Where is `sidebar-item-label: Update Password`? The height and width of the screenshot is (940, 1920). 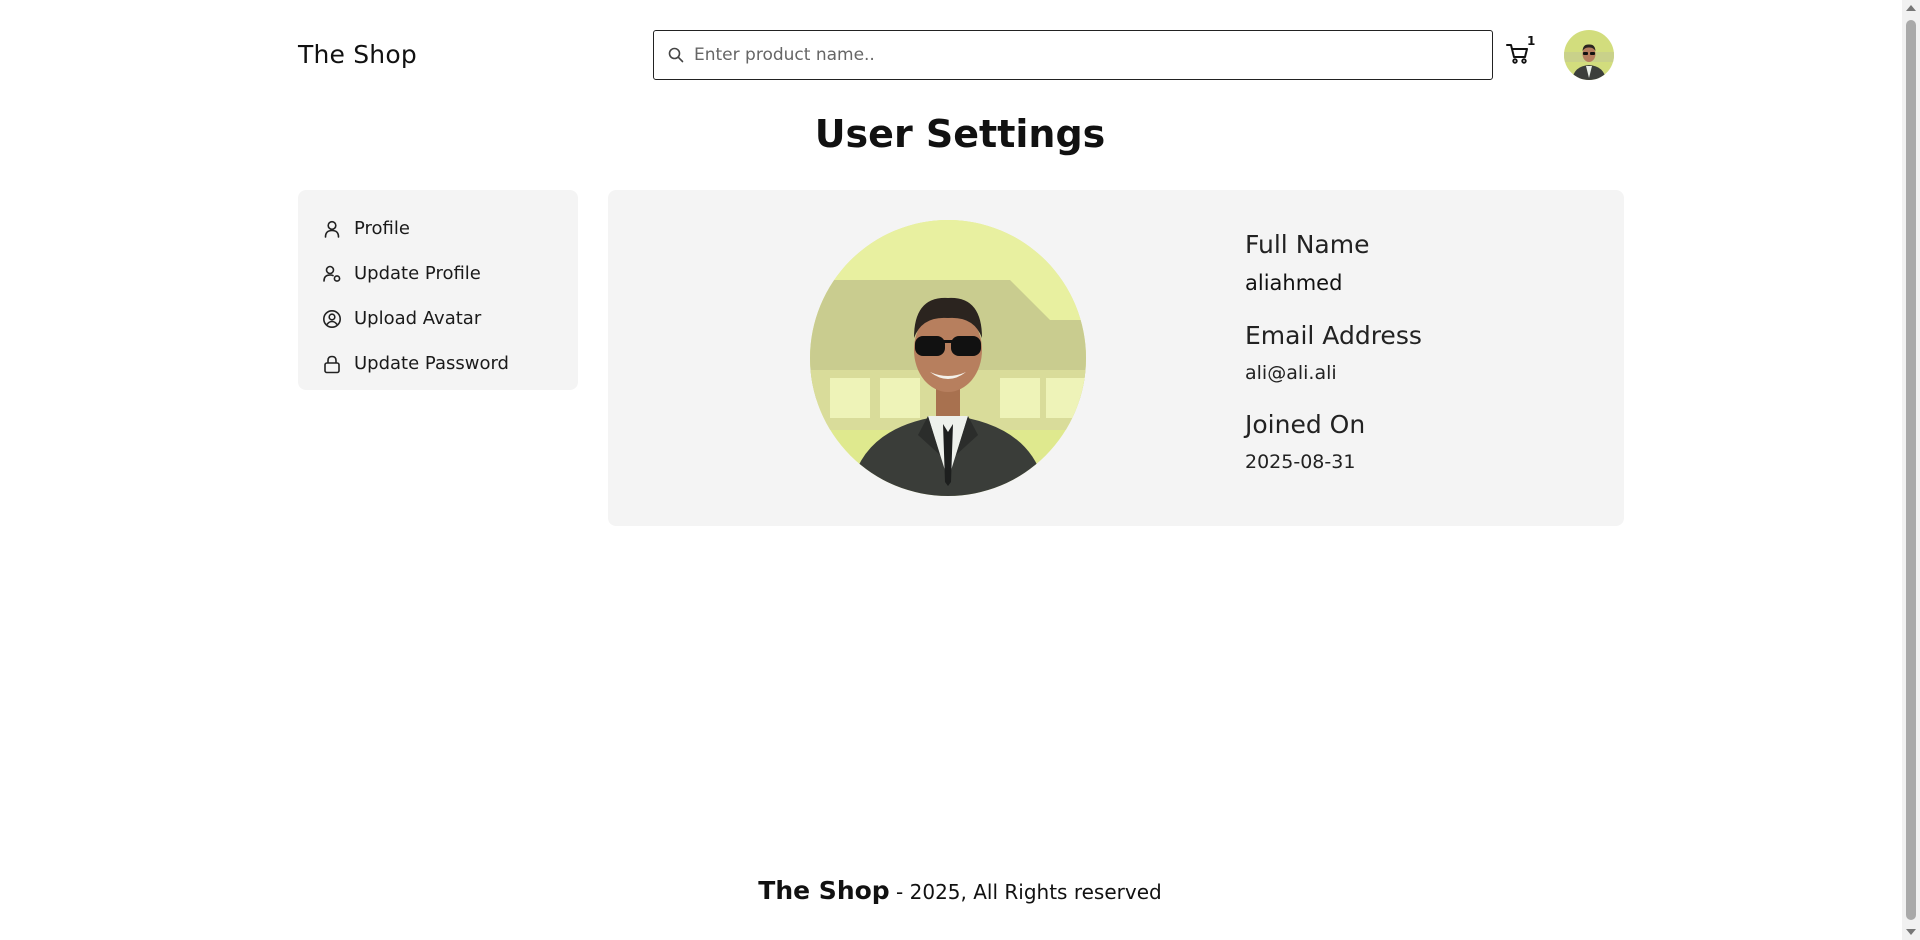
sidebar-item-label: Update Password is located at coordinates (431, 363).